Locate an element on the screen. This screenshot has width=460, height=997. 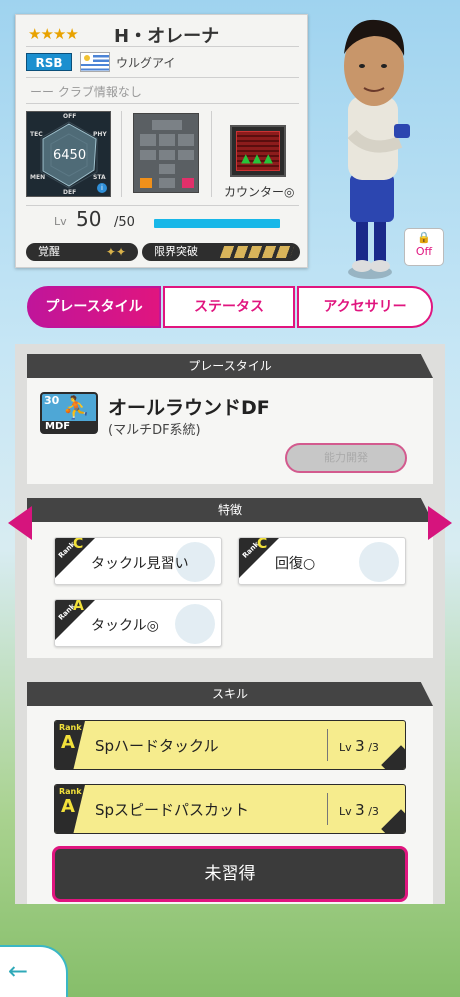
previous-player-arrow-icon is located at coordinates (20, 523).